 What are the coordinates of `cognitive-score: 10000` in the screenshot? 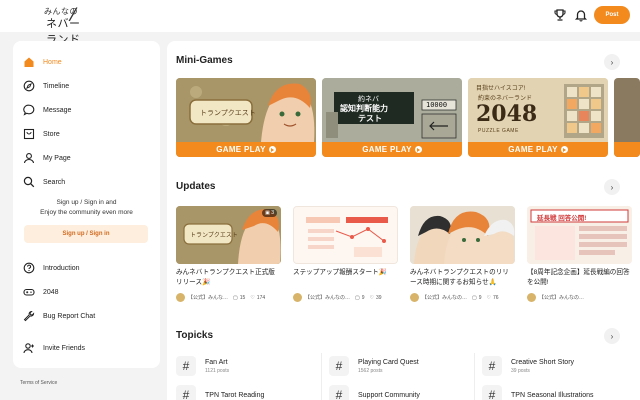 It's located at (437, 105).